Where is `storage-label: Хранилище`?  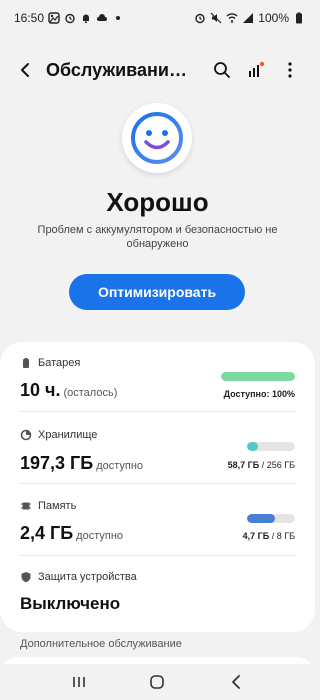 storage-label: Хранилище is located at coordinates (68, 435).